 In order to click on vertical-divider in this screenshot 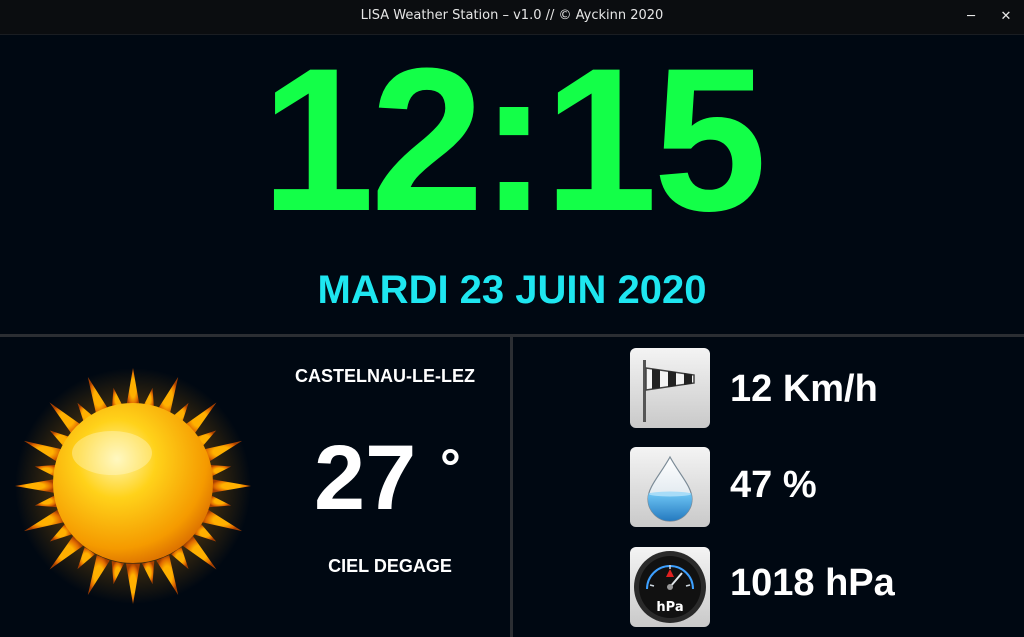, I will do `click(511, 487)`.